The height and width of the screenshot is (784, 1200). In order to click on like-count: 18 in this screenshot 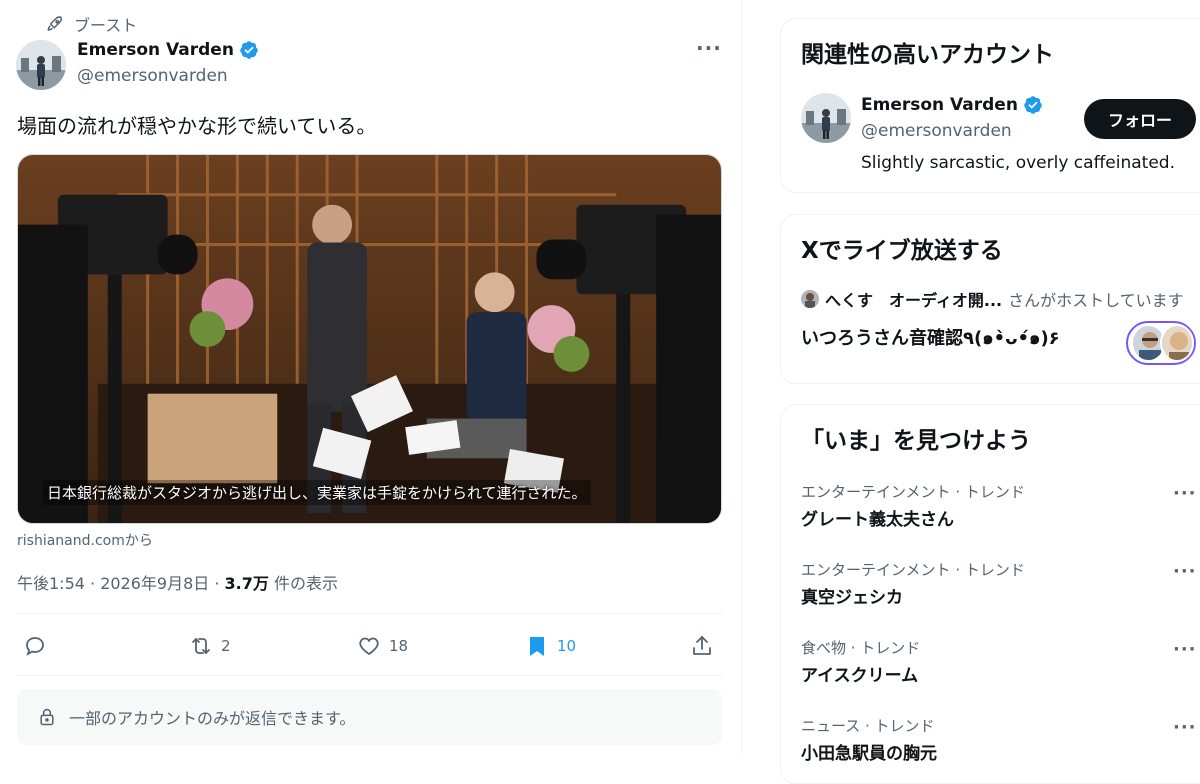, I will do `click(399, 646)`.